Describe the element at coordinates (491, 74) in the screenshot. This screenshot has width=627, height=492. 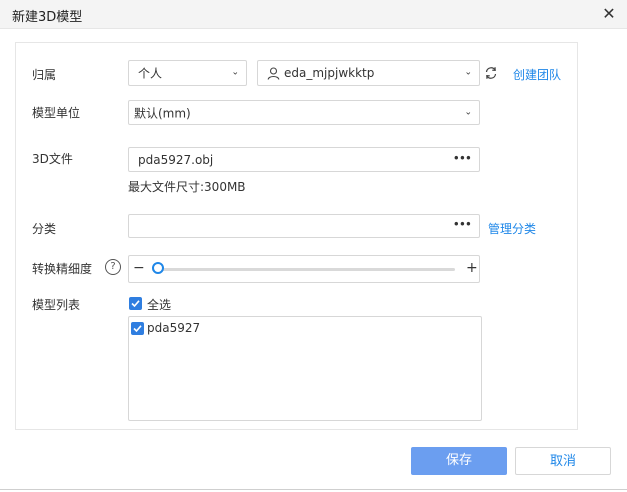
I see `refresh-icon` at that location.